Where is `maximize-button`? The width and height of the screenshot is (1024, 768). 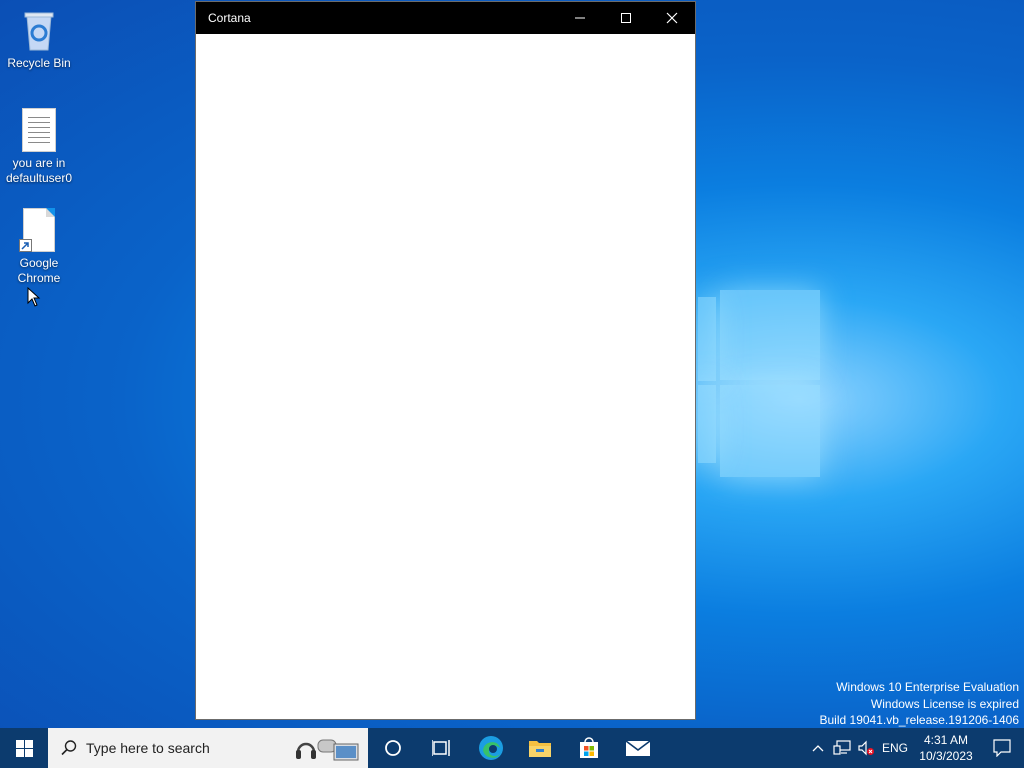 maximize-button is located at coordinates (626, 18).